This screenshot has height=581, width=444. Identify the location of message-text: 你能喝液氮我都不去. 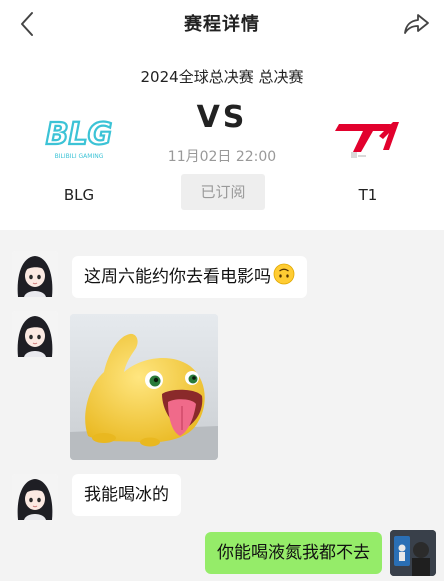
(293, 553).